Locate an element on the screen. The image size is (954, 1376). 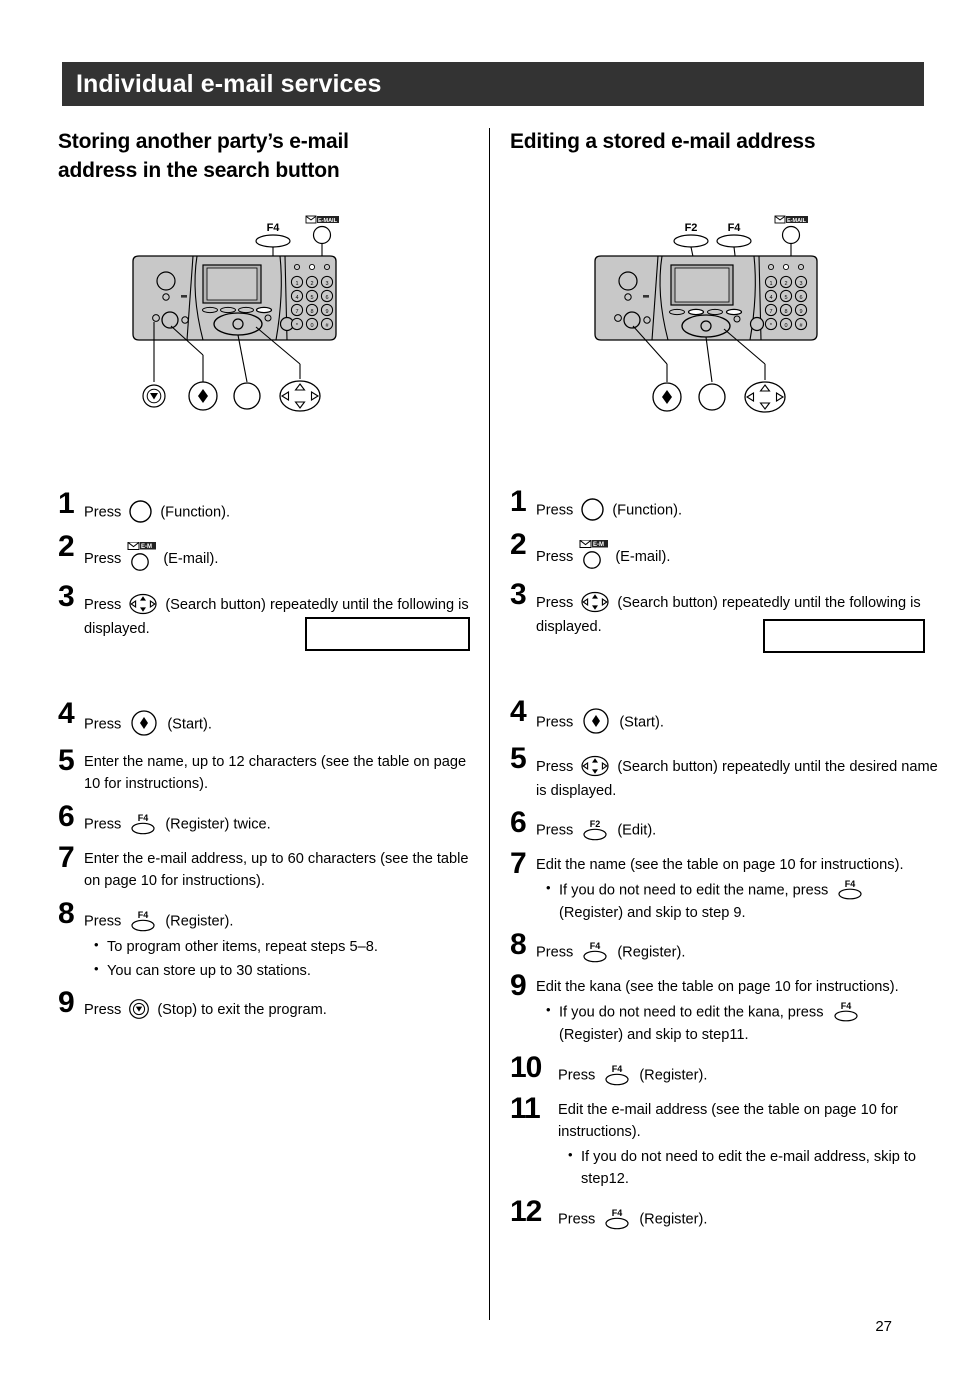
f2-key-outline is located at coordinates (691, 241).